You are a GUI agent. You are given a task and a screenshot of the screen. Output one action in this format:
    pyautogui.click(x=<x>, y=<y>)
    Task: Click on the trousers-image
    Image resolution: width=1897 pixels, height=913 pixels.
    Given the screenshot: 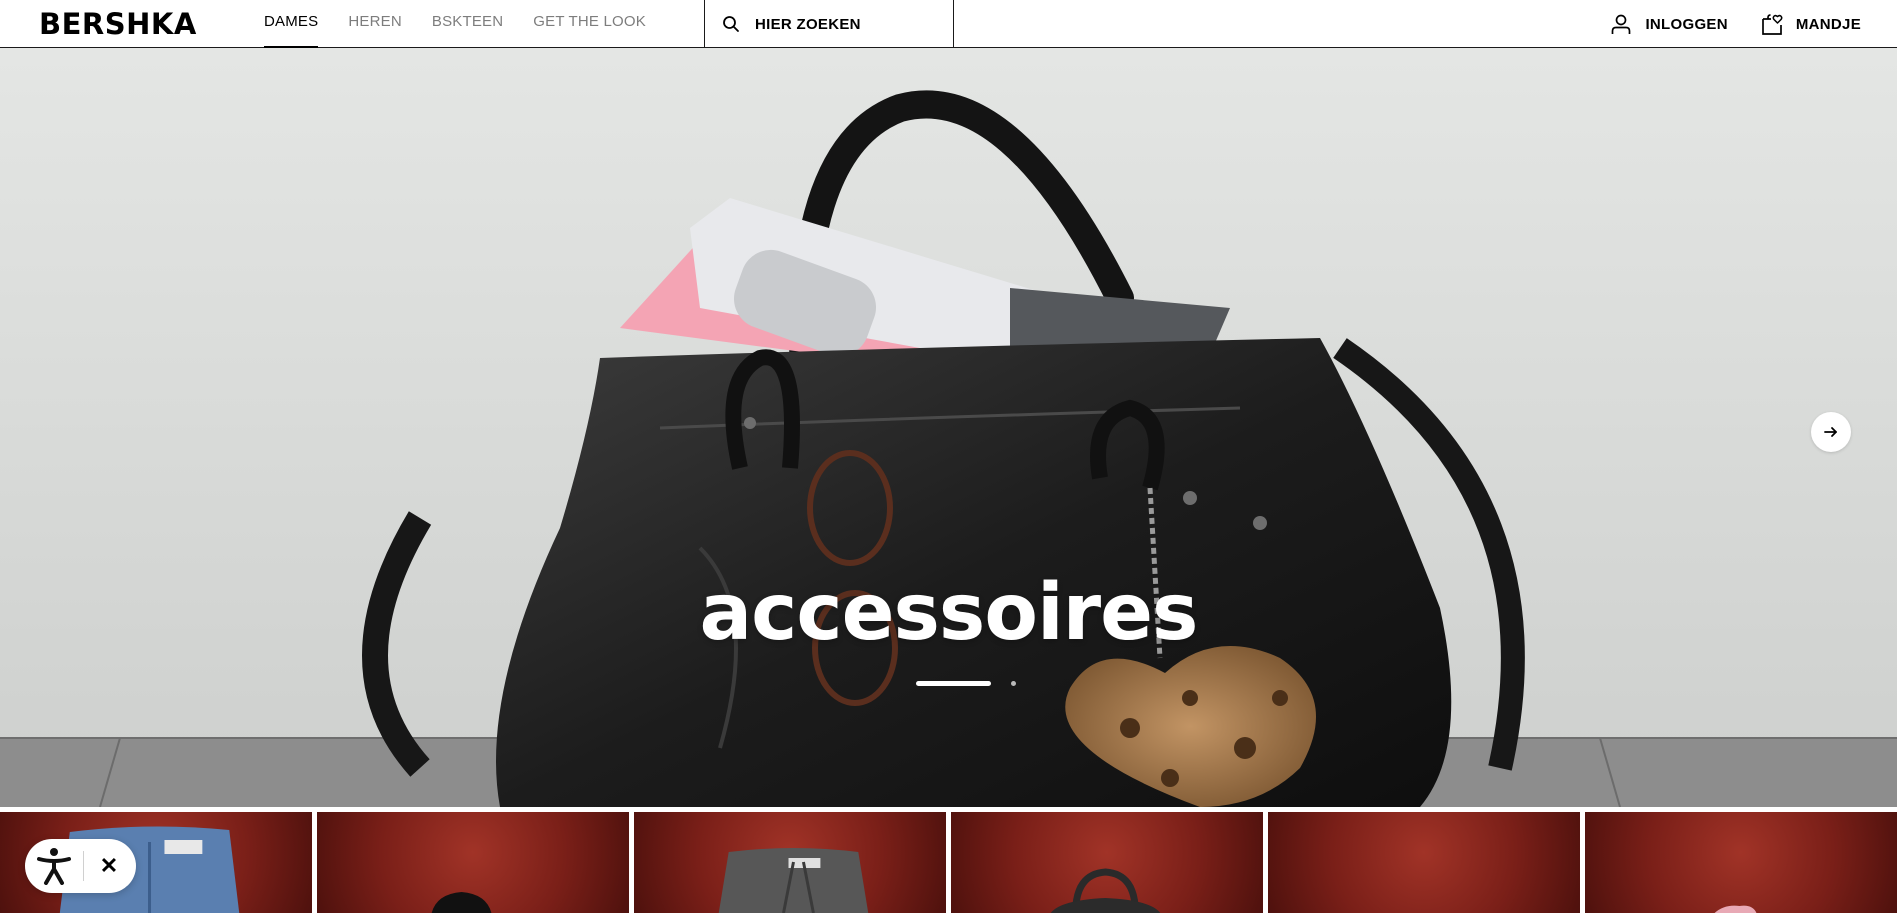 What is the action you would take?
    pyautogui.click(x=793, y=880)
    